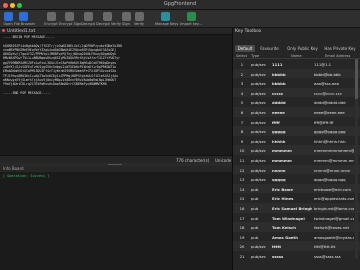 The width and height of the screenshot is (360, 270). I want to click on open-button: Open, so click(8, 19).